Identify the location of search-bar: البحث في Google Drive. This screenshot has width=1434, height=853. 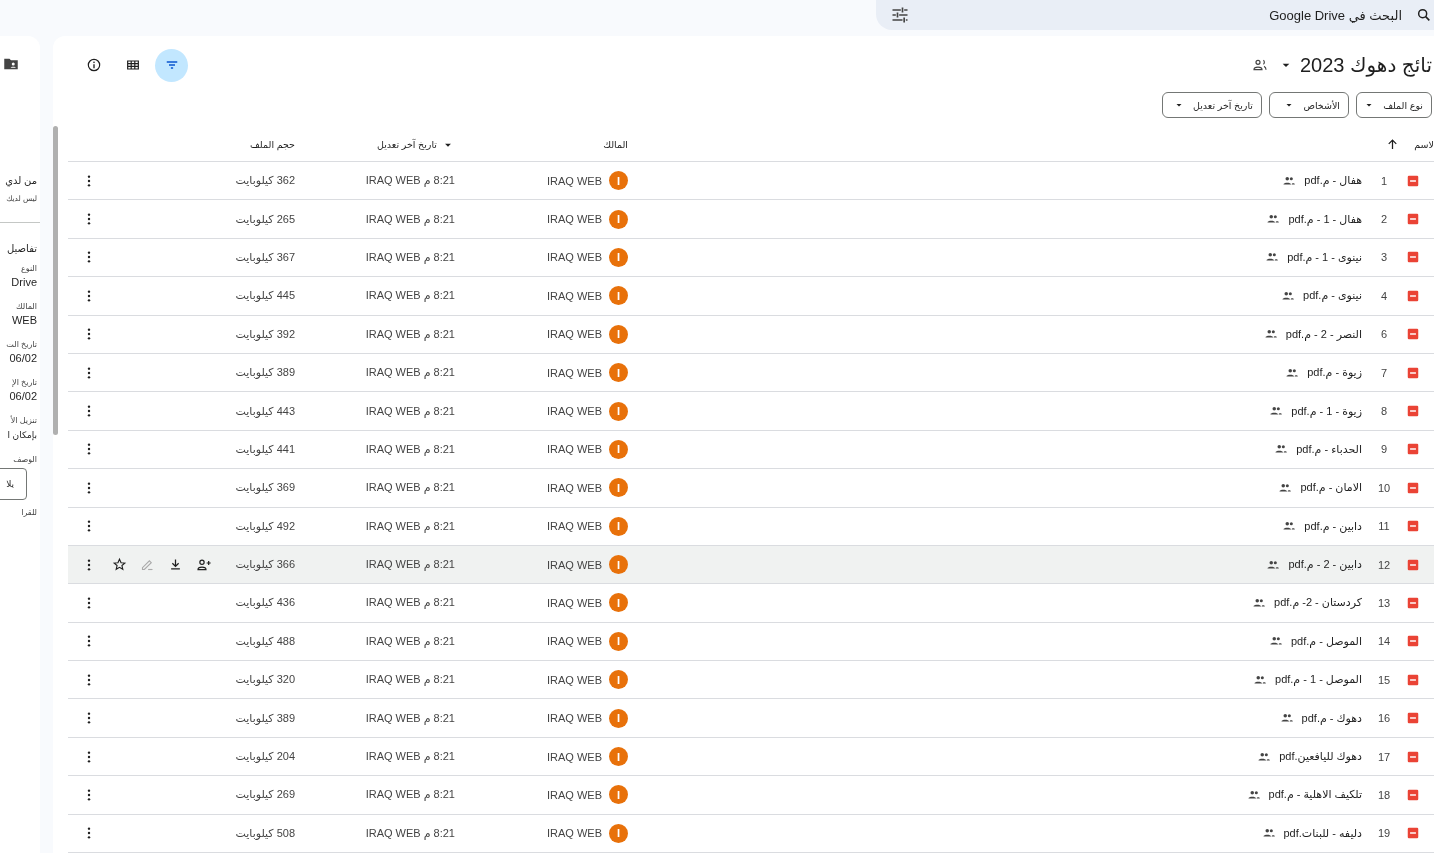
(1155, 15).